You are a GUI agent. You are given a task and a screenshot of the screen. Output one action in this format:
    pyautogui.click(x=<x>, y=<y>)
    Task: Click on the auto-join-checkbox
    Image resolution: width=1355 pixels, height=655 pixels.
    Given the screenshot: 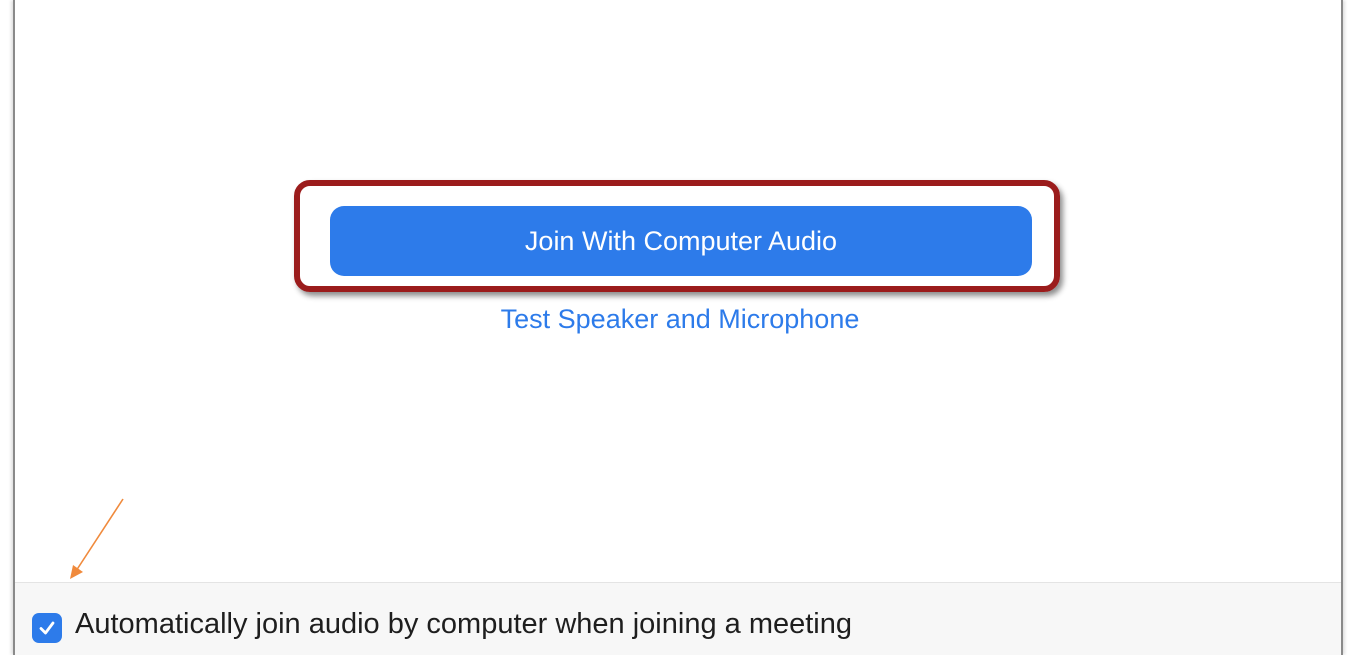 What is the action you would take?
    pyautogui.click(x=47, y=628)
    